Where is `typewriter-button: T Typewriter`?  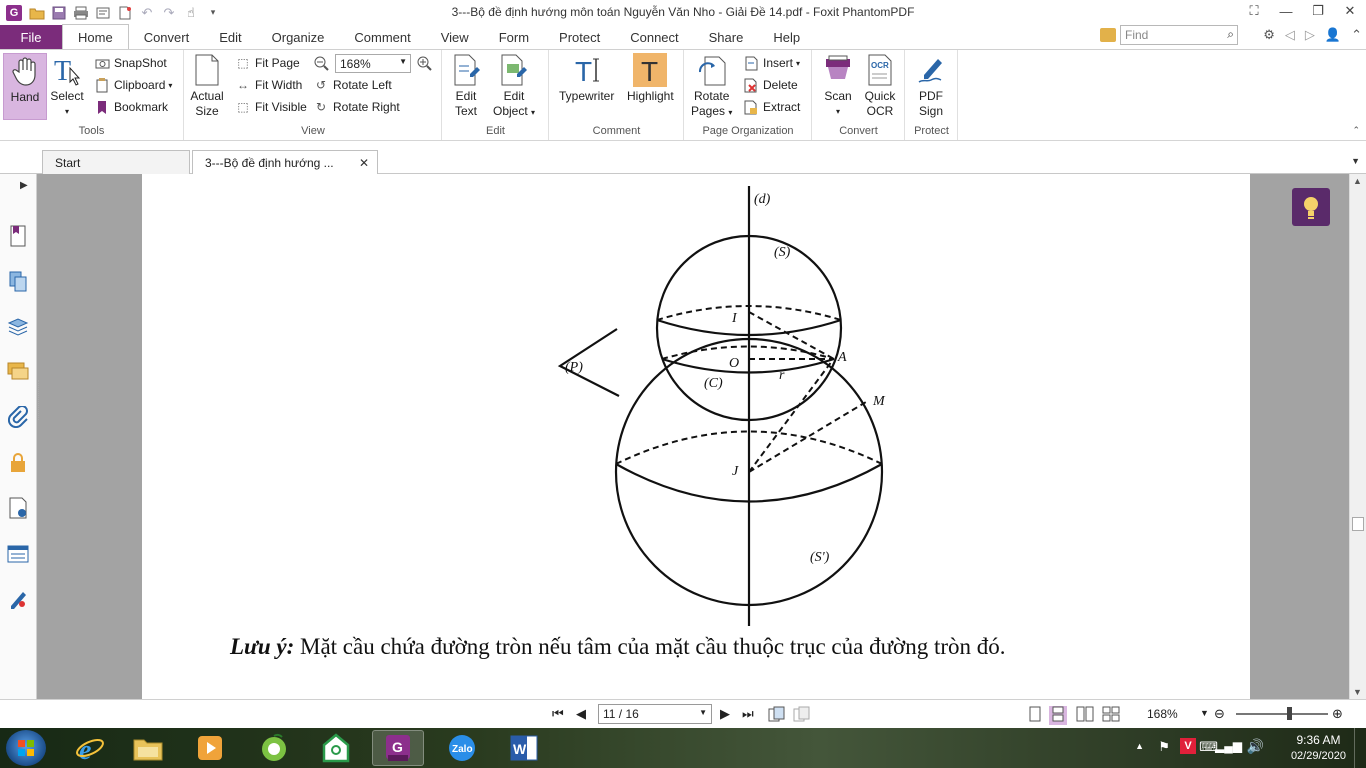 typewriter-button: T Typewriter is located at coordinates (586, 78).